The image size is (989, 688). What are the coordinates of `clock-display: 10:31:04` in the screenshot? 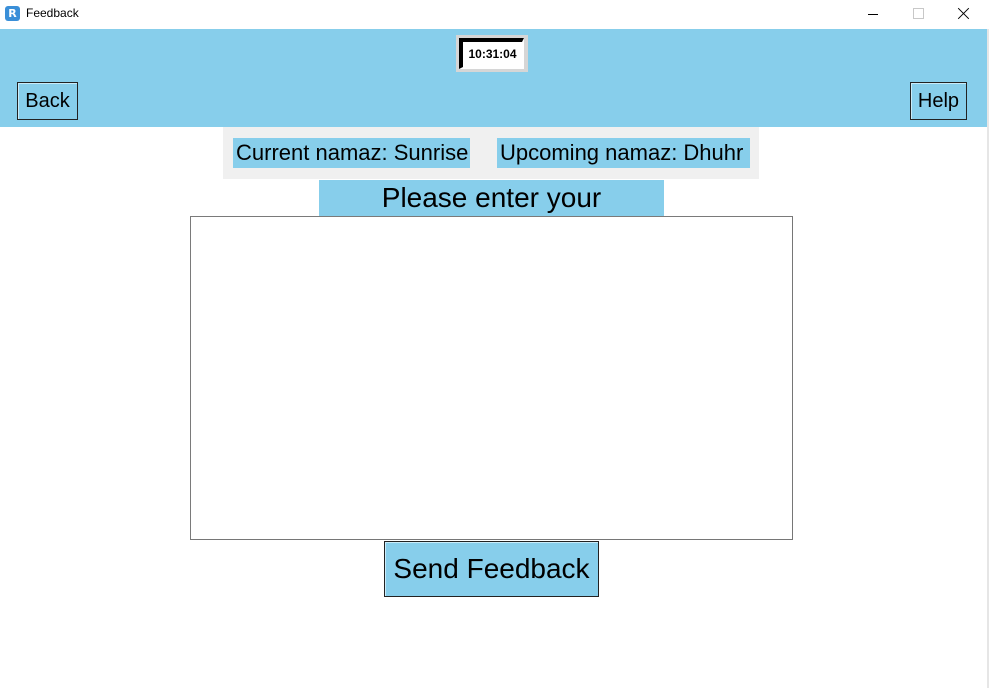 It's located at (492, 53).